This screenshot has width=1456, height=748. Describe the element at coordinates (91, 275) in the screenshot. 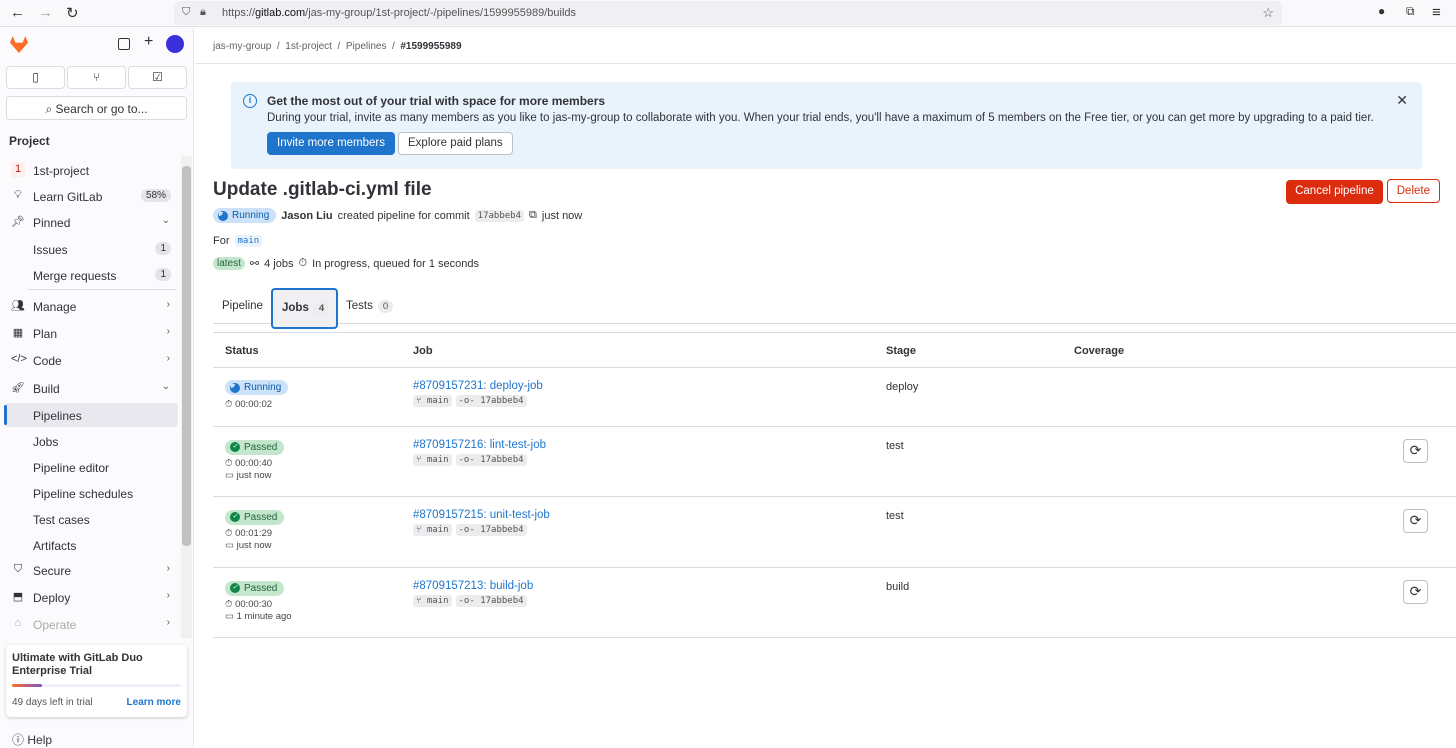

I see `sidebar-item-merge-requests: Merge requests 1` at that location.